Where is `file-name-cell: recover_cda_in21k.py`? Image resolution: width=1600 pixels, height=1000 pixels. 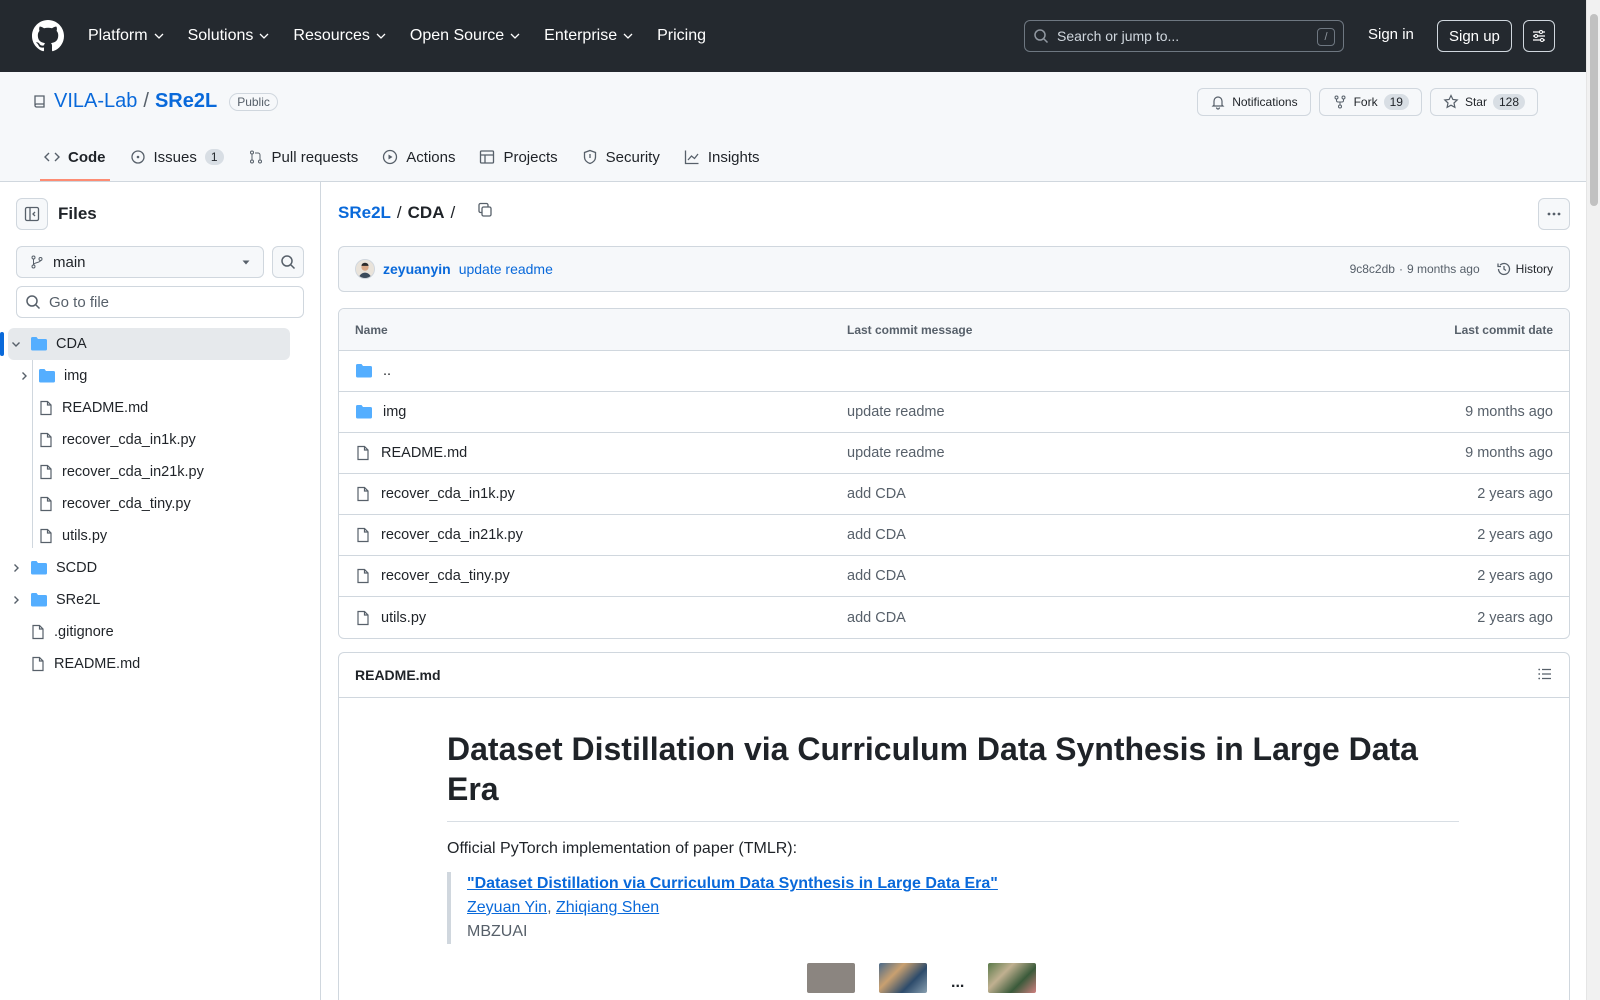 file-name-cell: recover_cda_in21k.py is located at coordinates (601, 535).